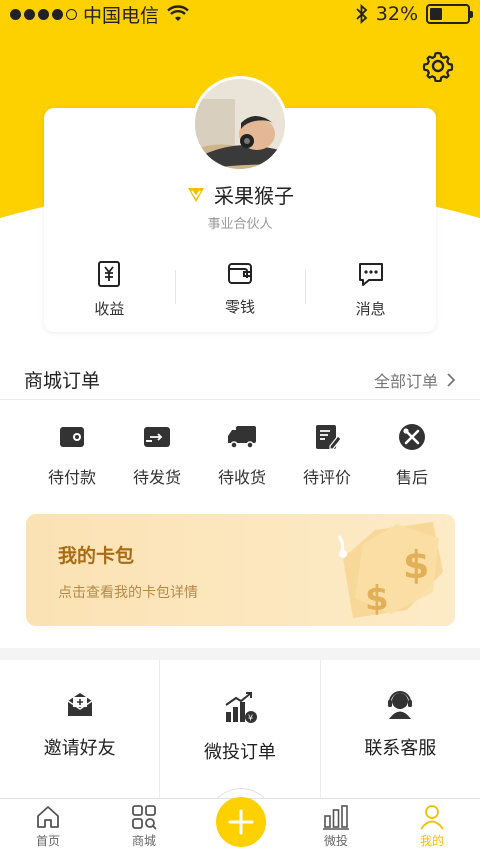  I want to click on order-pending-payment: 待付款, so click(72, 455).